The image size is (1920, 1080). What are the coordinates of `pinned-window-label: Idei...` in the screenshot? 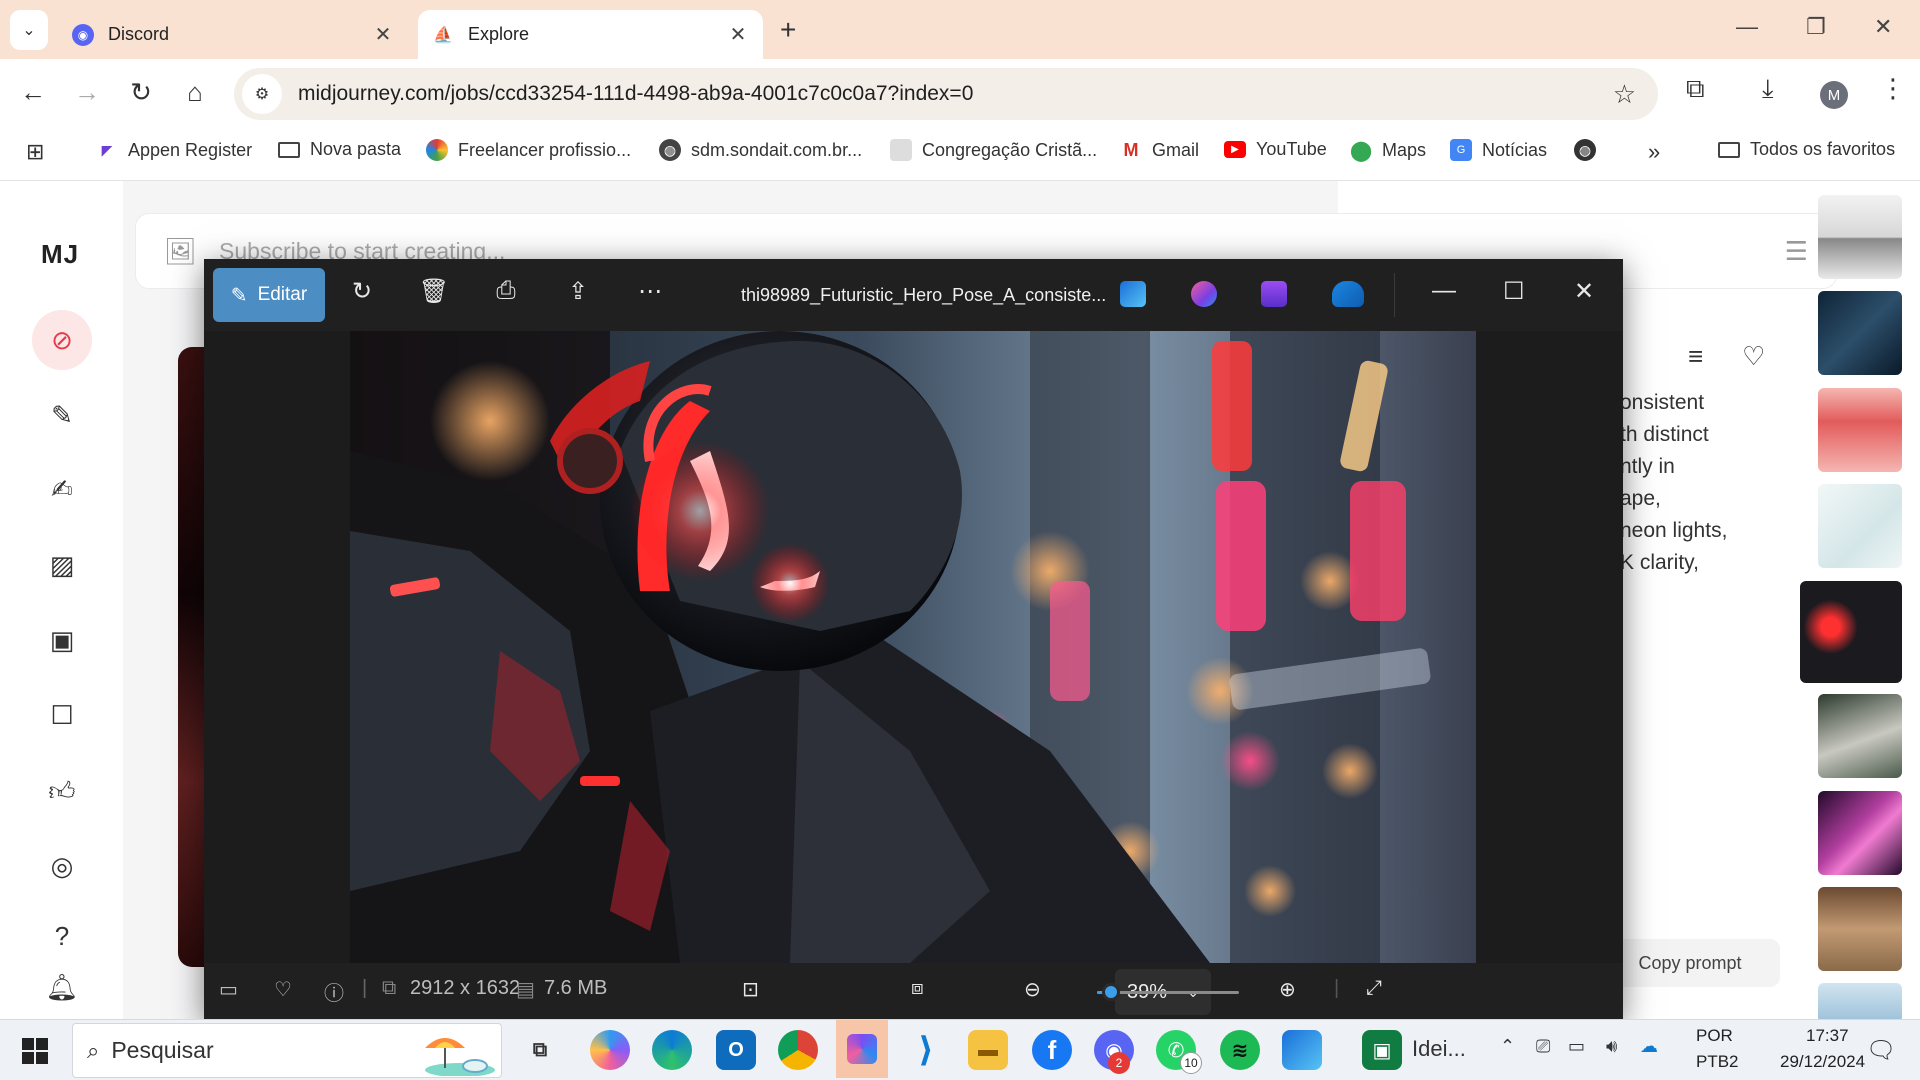 It's located at (1439, 1049).